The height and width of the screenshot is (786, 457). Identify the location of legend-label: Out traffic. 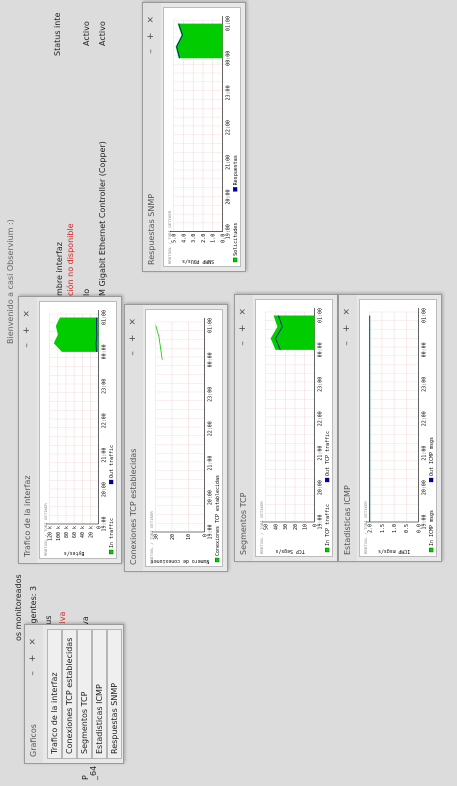
(112, 461).